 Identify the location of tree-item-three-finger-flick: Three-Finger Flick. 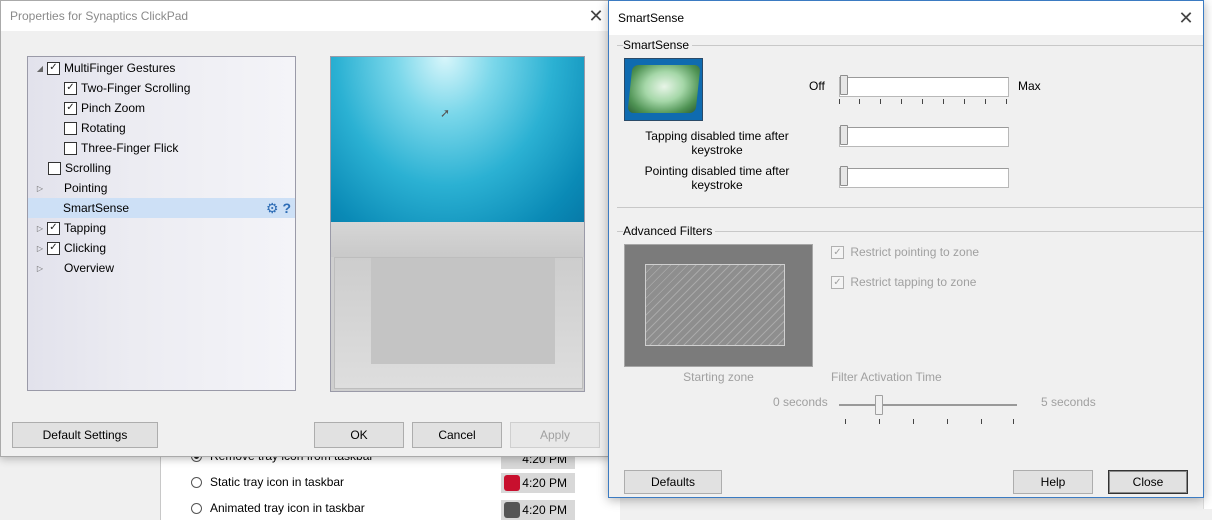
(121, 148).